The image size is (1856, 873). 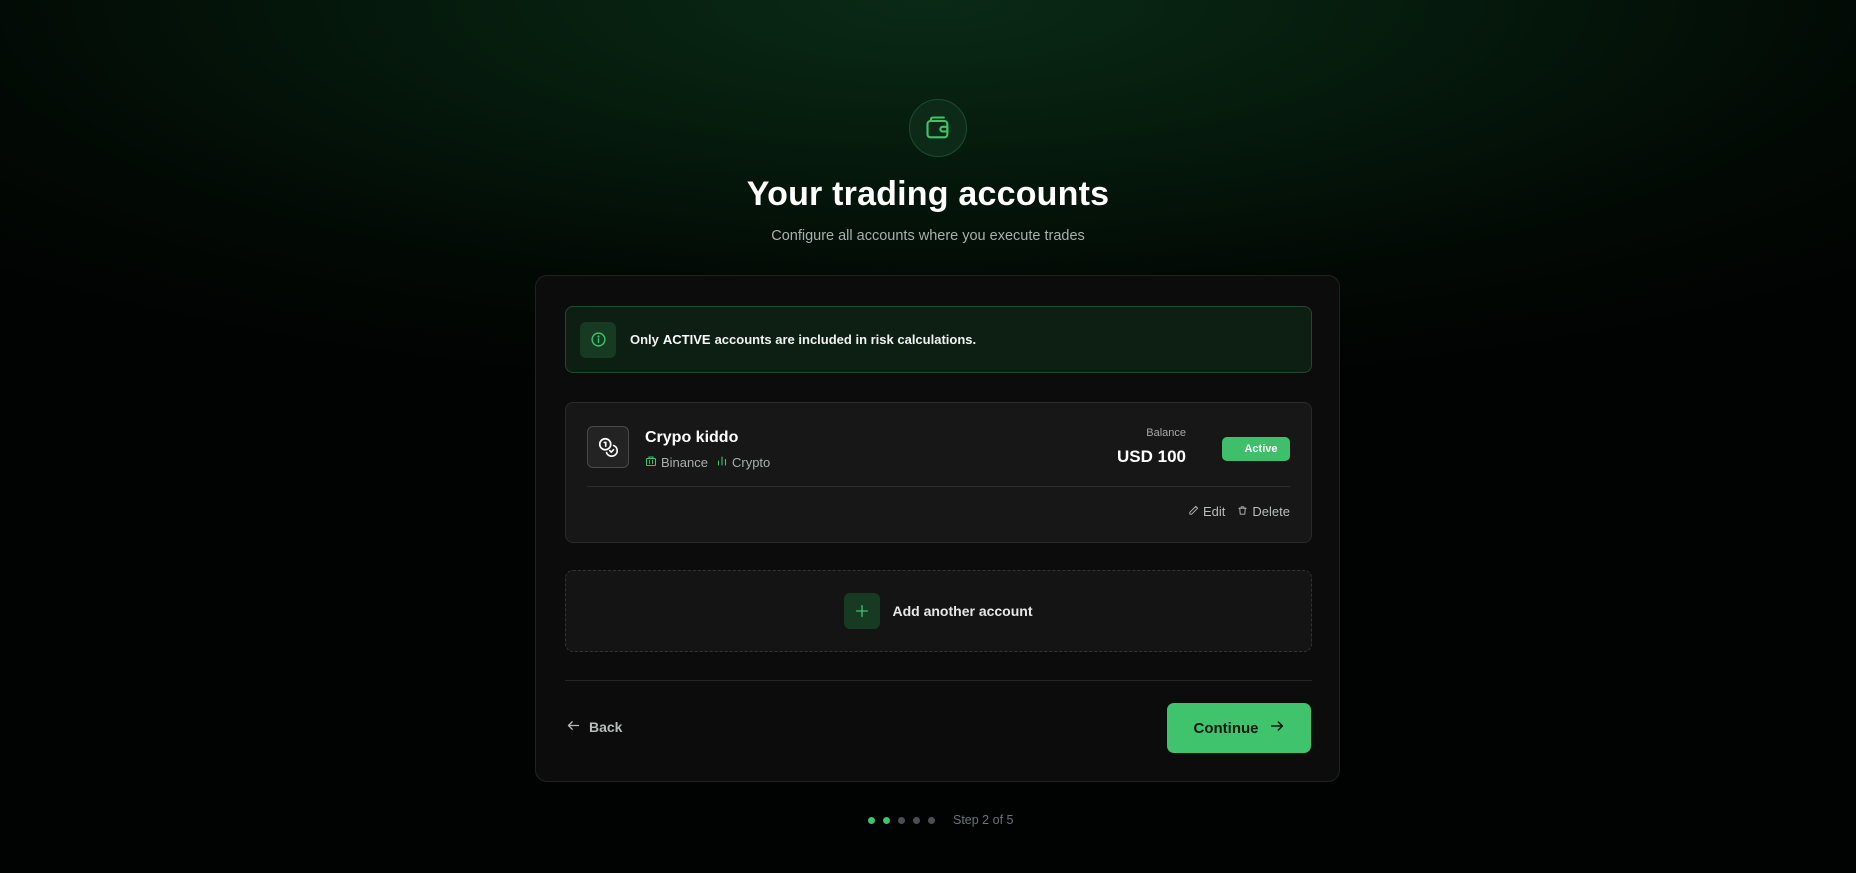 I want to click on step-indicator: Step 2 of 5, so click(x=940, y=820).